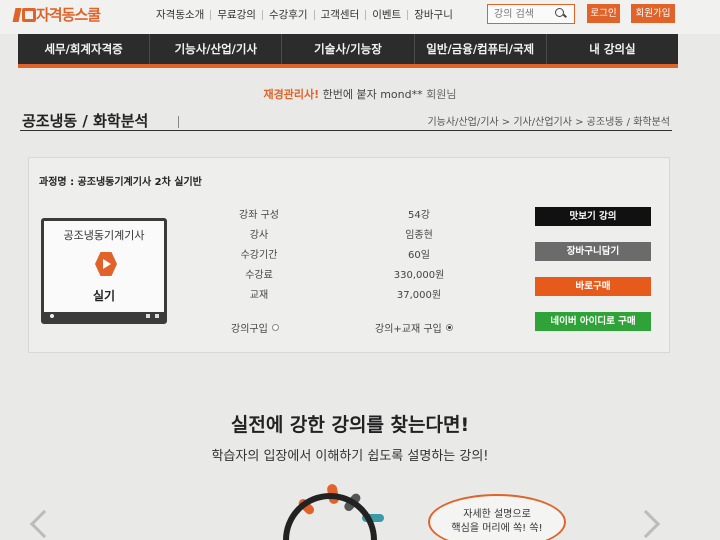 This screenshot has height=540, width=720. What do you see at coordinates (259, 255) in the screenshot?
I see `detail-label: 수강기간` at bounding box center [259, 255].